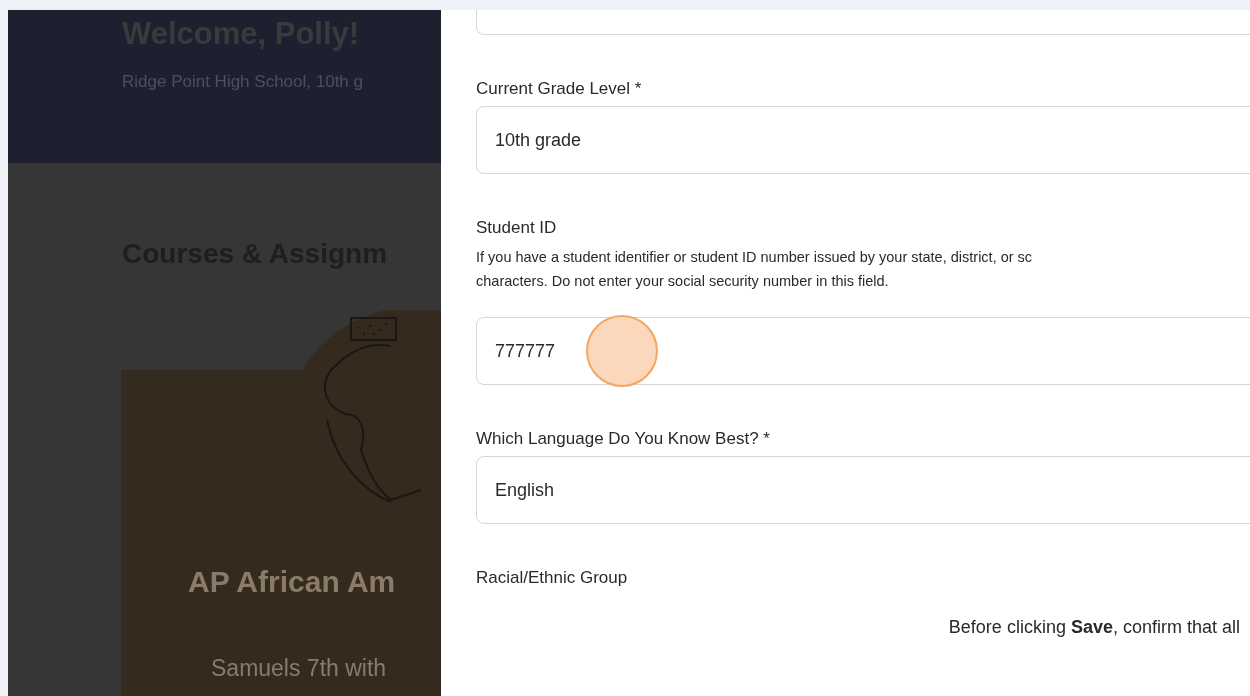  Describe the element at coordinates (292, 582) in the screenshot. I see `course-title: AP African Am` at that location.